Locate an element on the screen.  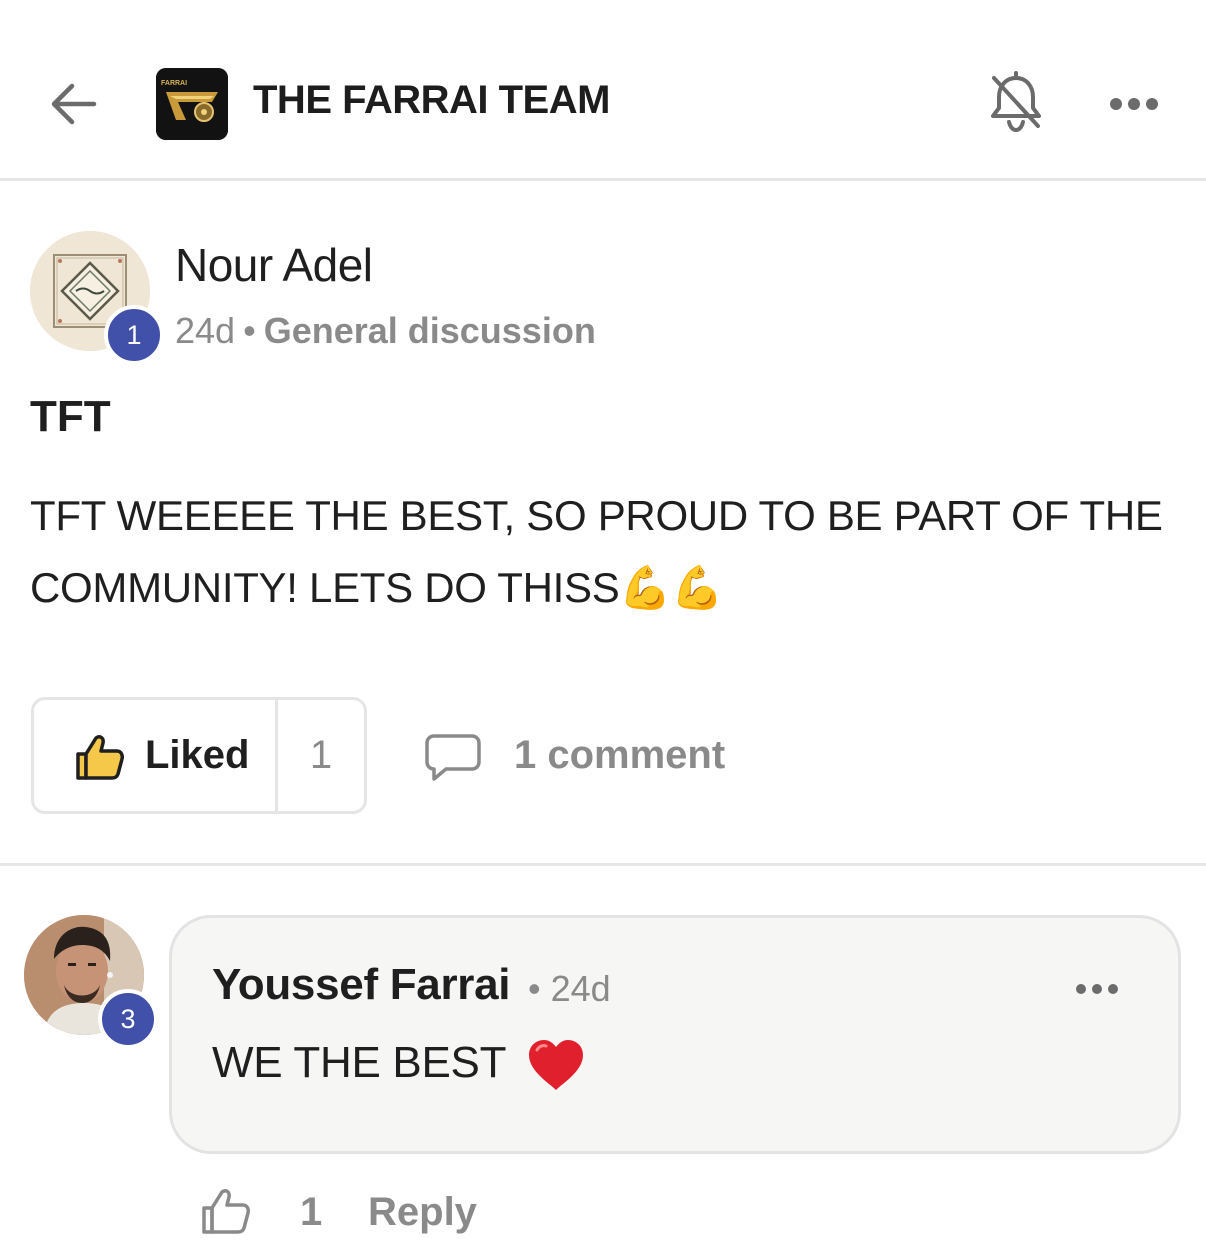
farrai-logo-image: FARRAI is located at coordinates (192, 104).